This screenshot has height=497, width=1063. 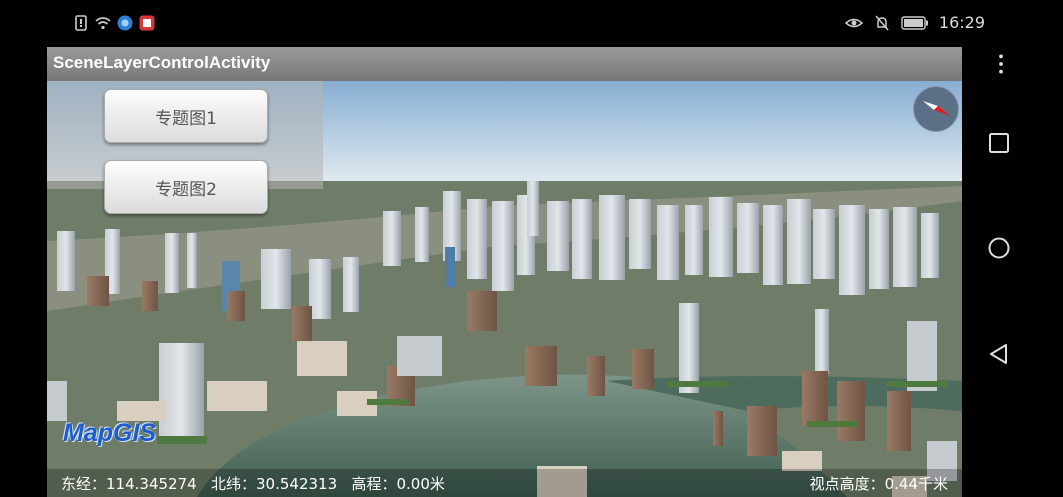 I want to click on more-icon, so click(x=1001, y=64).